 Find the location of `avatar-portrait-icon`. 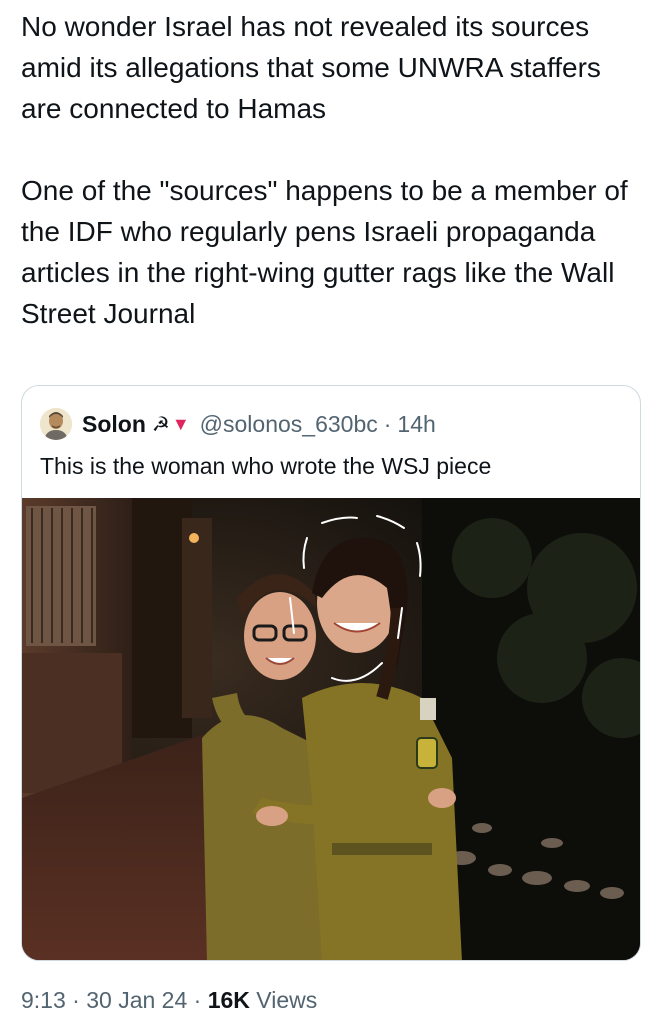

avatar-portrait-icon is located at coordinates (56, 424).